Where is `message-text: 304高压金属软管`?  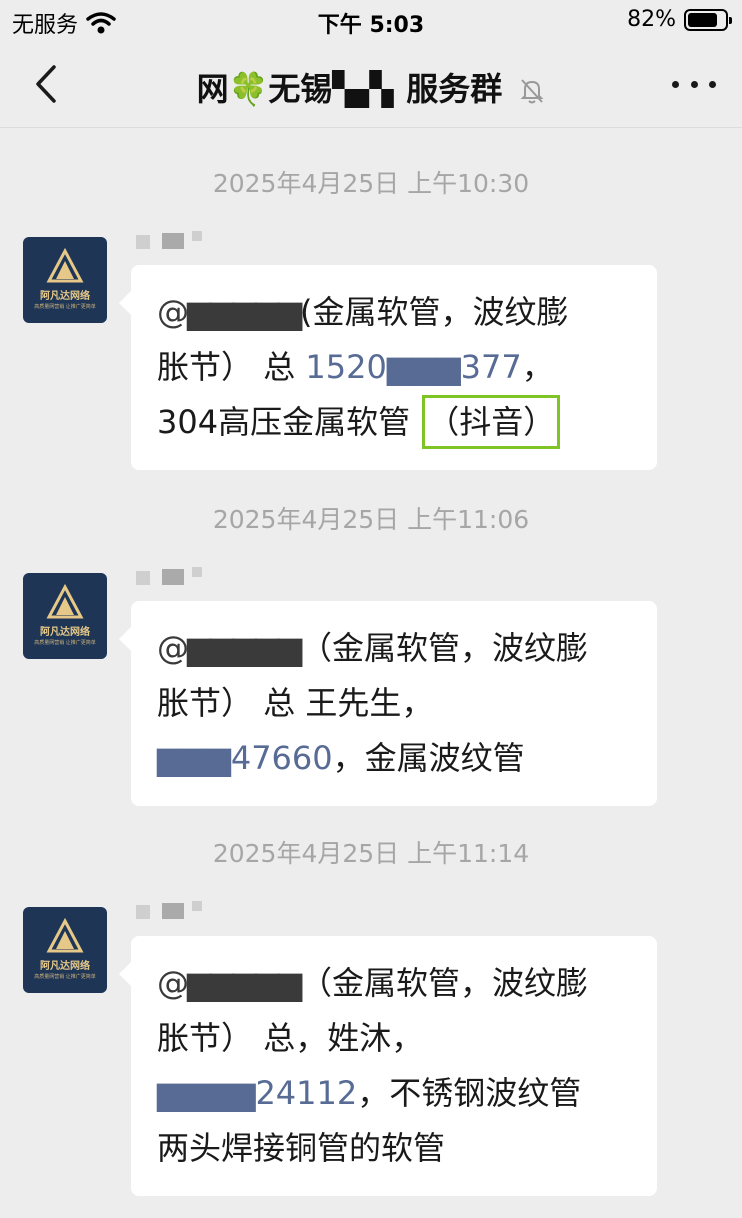 message-text: 304高压金属软管 is located at coordinates (284, 422).